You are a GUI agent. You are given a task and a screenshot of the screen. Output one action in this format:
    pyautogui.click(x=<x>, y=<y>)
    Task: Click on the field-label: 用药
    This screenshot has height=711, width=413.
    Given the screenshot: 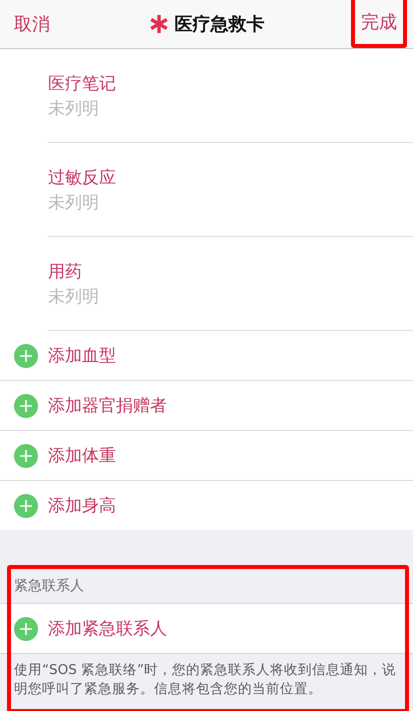 What is the action you would take?
    pyautogui.click(x=65, y=272)
    